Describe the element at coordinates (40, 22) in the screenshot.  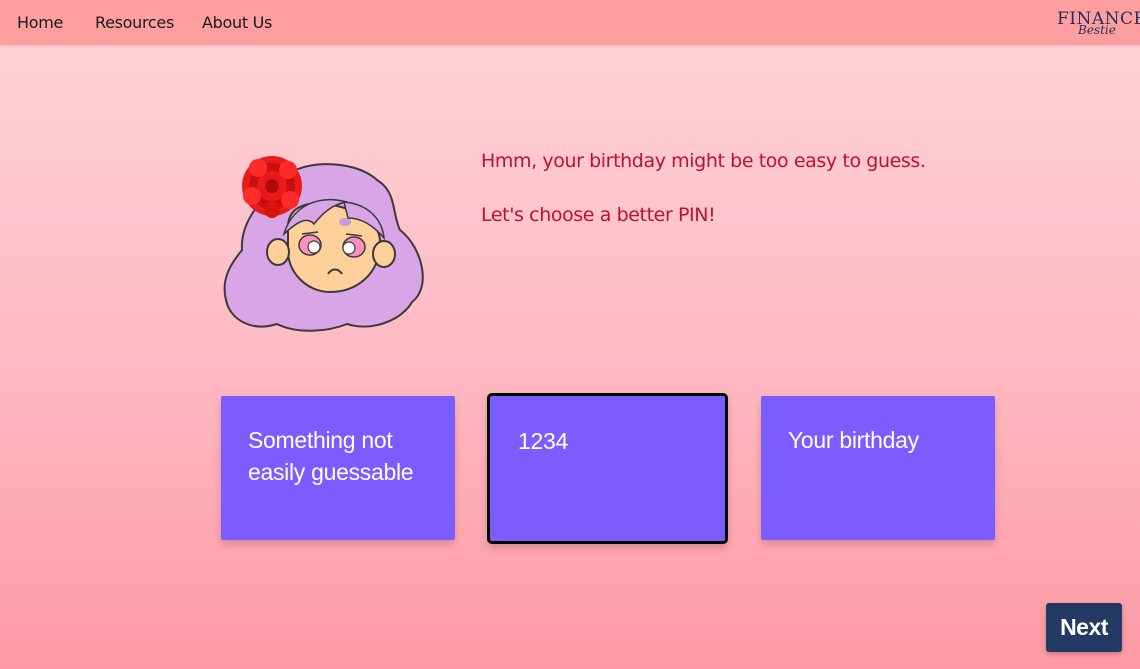
I see `nav-home-link: Home` at that location.